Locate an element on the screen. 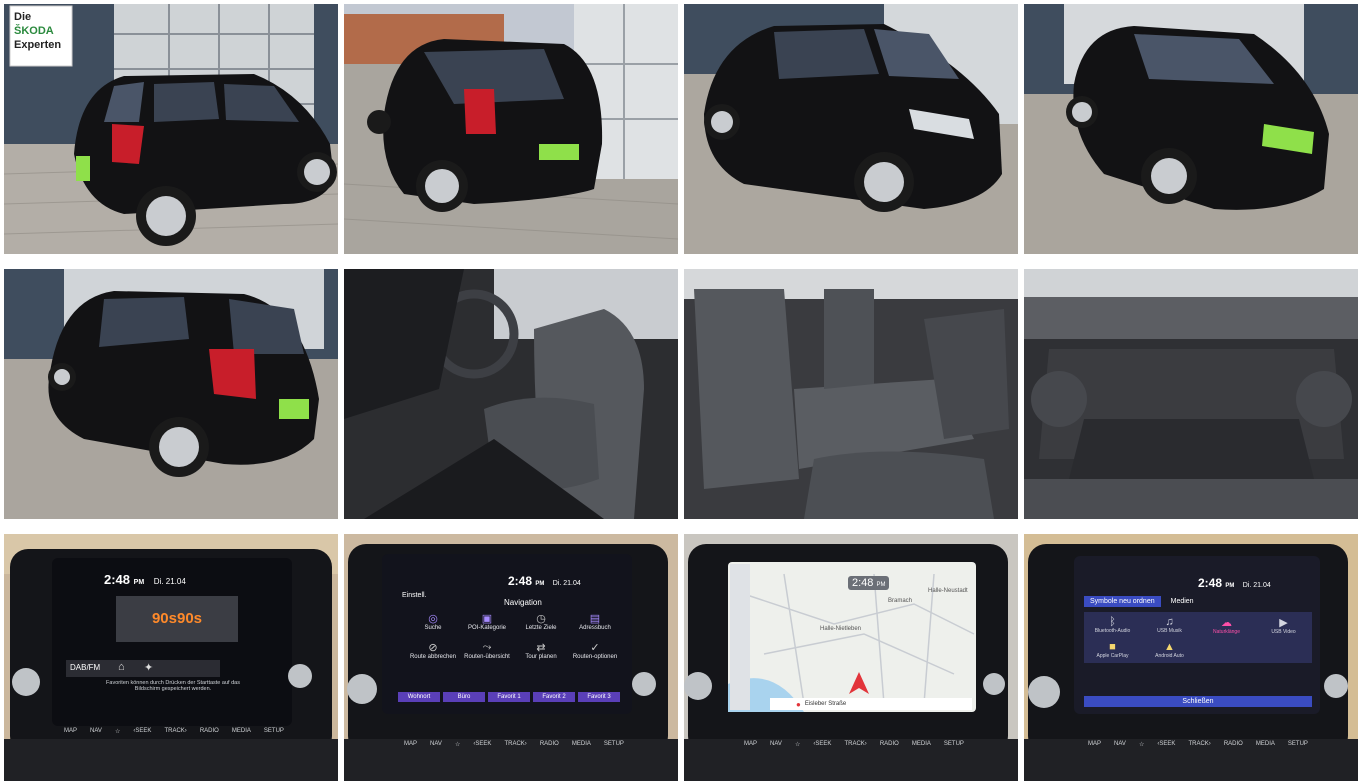 Image resolution: width=1365 pixels, height=781 pixels. media-android-auto-item: ▲ Android Auto is located at coordinates (1169, 650).